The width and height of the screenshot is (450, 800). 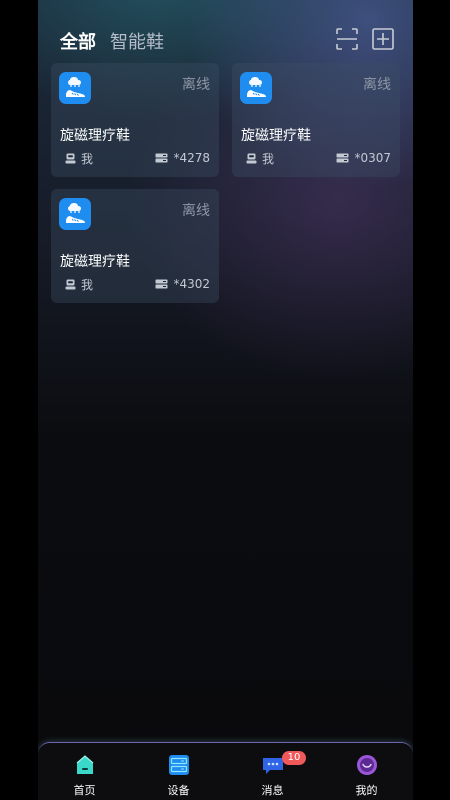 I want to click on nav-device: 设备, so click(x=178, y=772).